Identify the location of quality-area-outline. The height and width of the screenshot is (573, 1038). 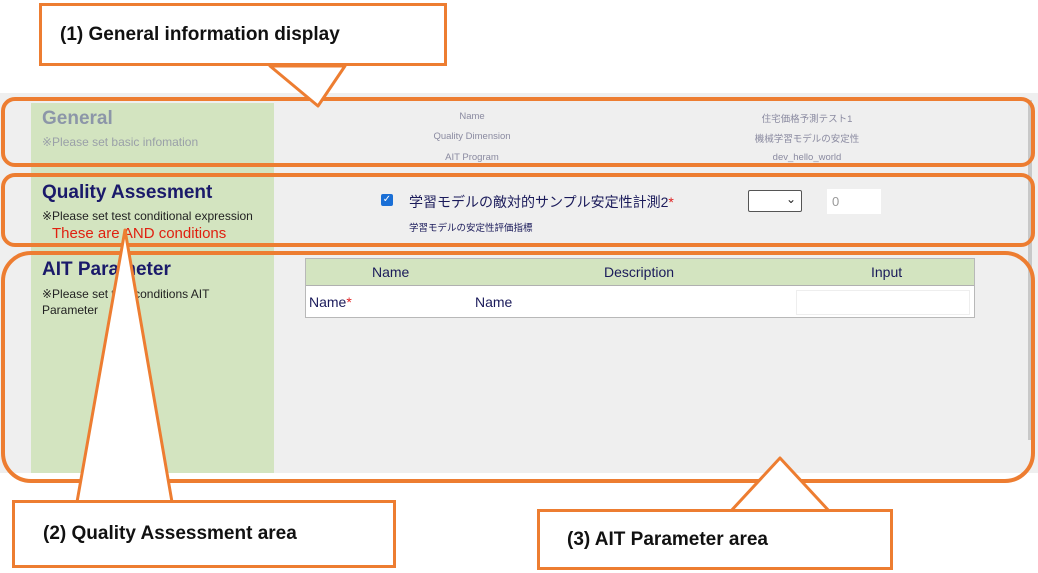
(518, 210).